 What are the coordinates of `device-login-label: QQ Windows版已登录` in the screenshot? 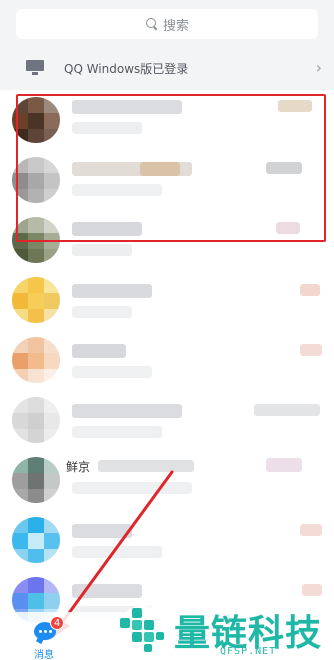 It's located at (126, 69).